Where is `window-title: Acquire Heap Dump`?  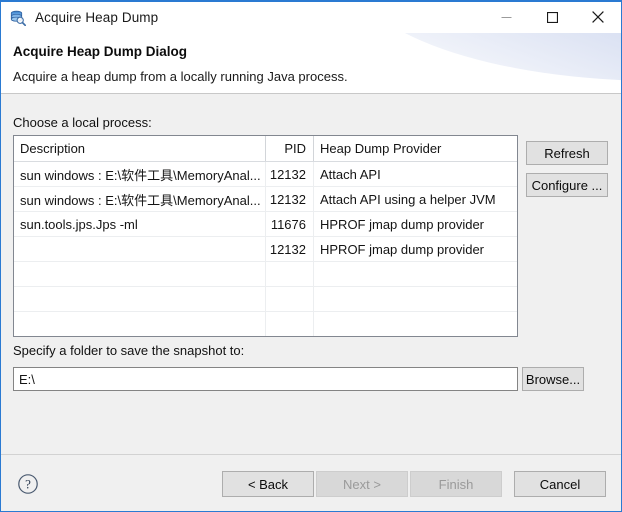 window-title: Acquire Heap Dump is located at coordinates (97, 17).